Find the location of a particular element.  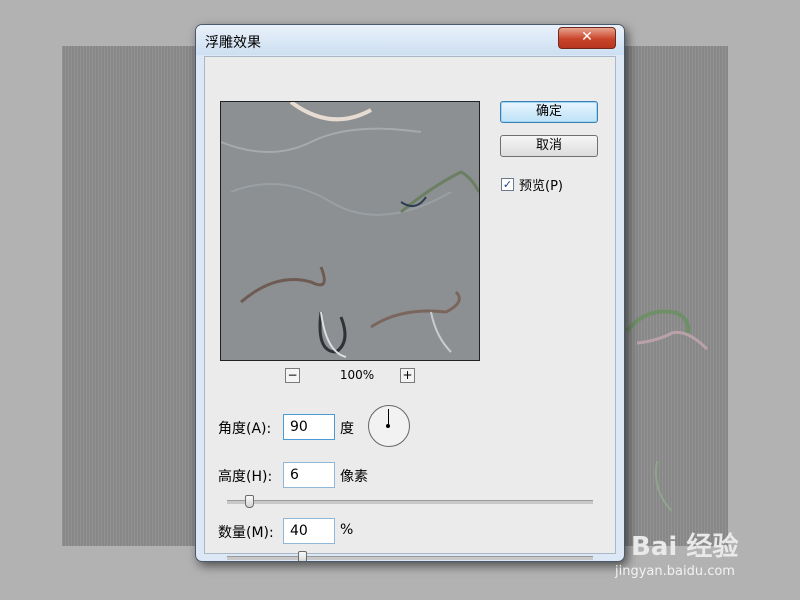

angle-dial is located at coordinates (389, 426).